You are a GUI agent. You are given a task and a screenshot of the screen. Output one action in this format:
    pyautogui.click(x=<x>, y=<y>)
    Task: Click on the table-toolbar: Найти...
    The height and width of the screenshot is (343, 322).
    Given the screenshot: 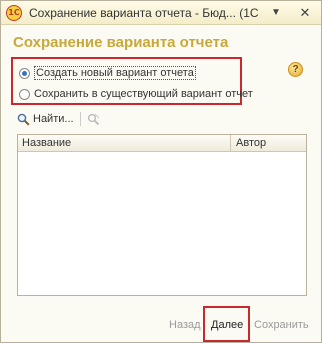 What is the action you would take?
    pyautogui.click(x=58, y=119)
    